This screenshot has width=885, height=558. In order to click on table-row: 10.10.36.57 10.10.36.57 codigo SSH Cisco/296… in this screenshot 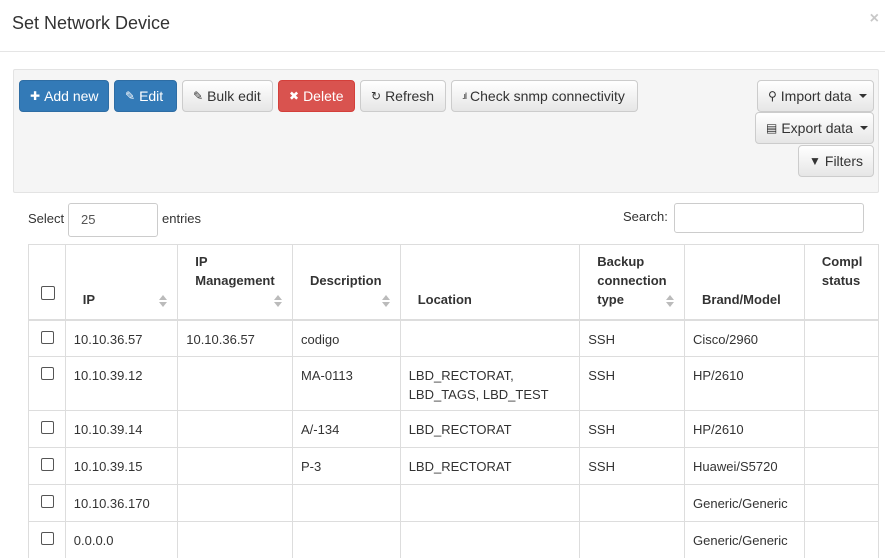, I will do `click(453, 338)`.